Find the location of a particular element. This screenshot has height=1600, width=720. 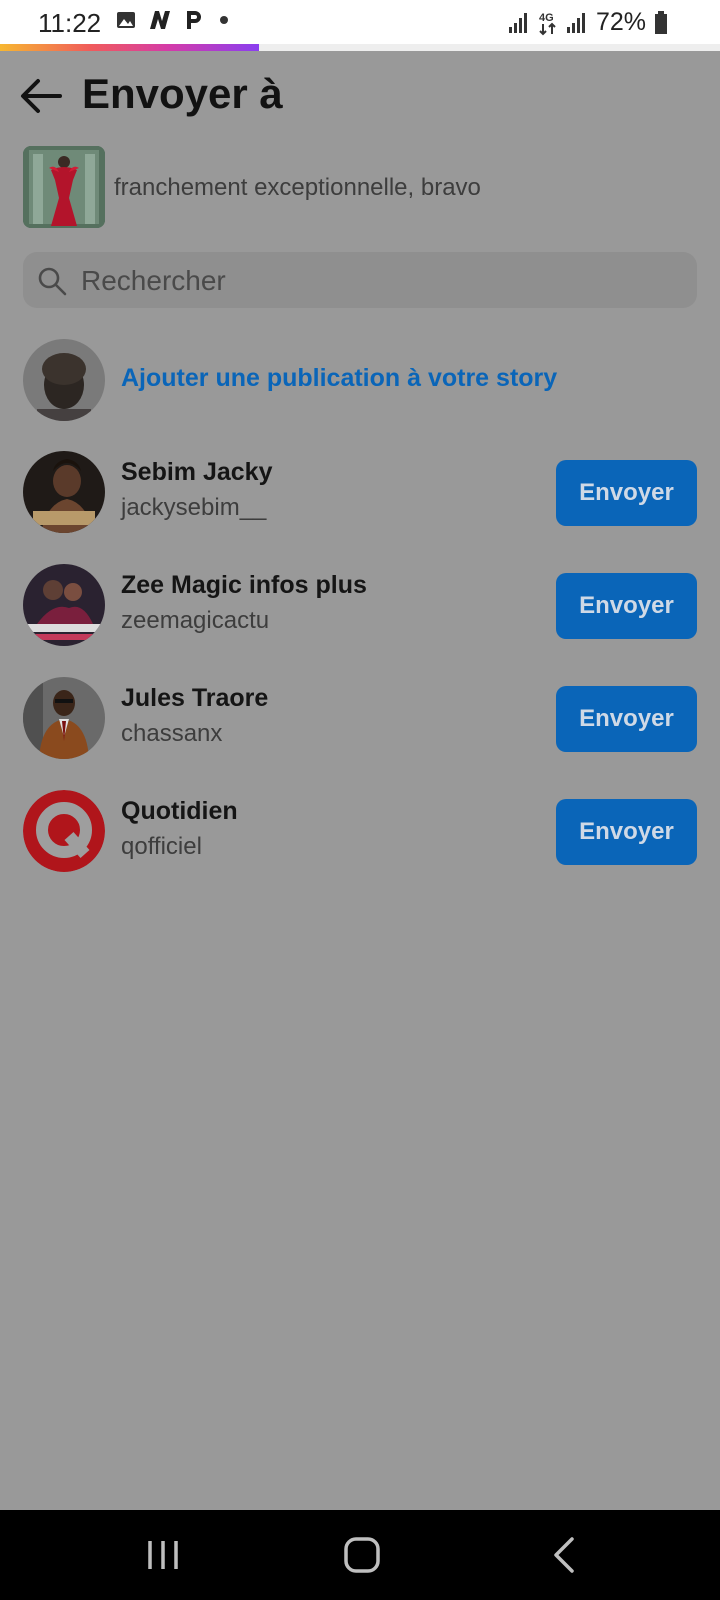

story-progress-bar is located at coordinates (360, 47).